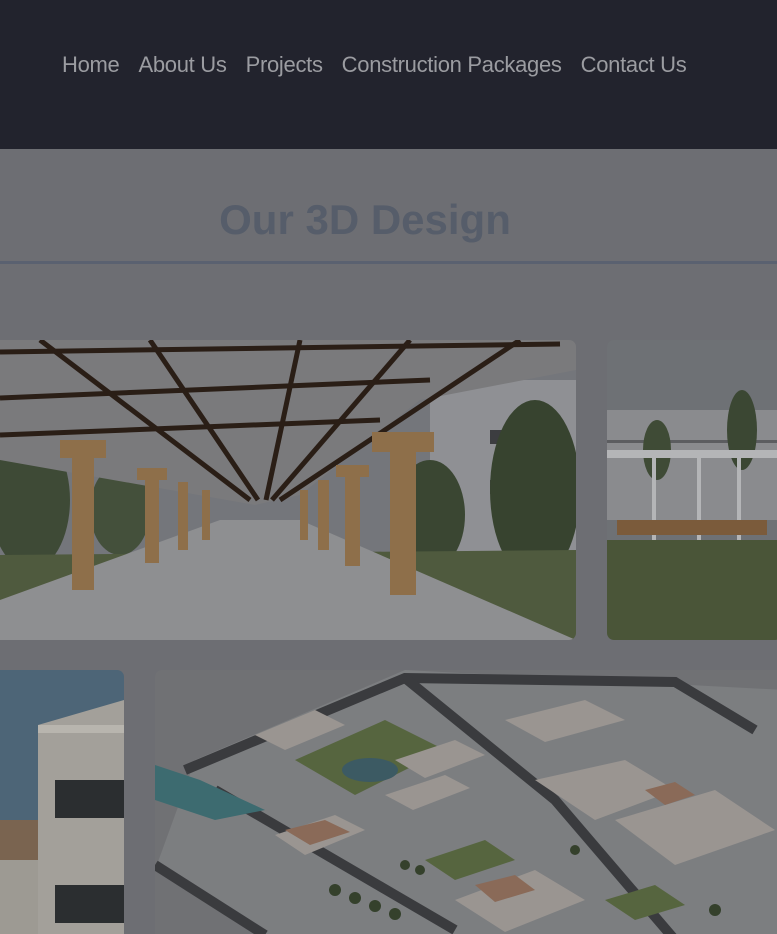 This screenshot has height=934, width=777. I want to click on nav-home-link: Home, so click(91, 65).